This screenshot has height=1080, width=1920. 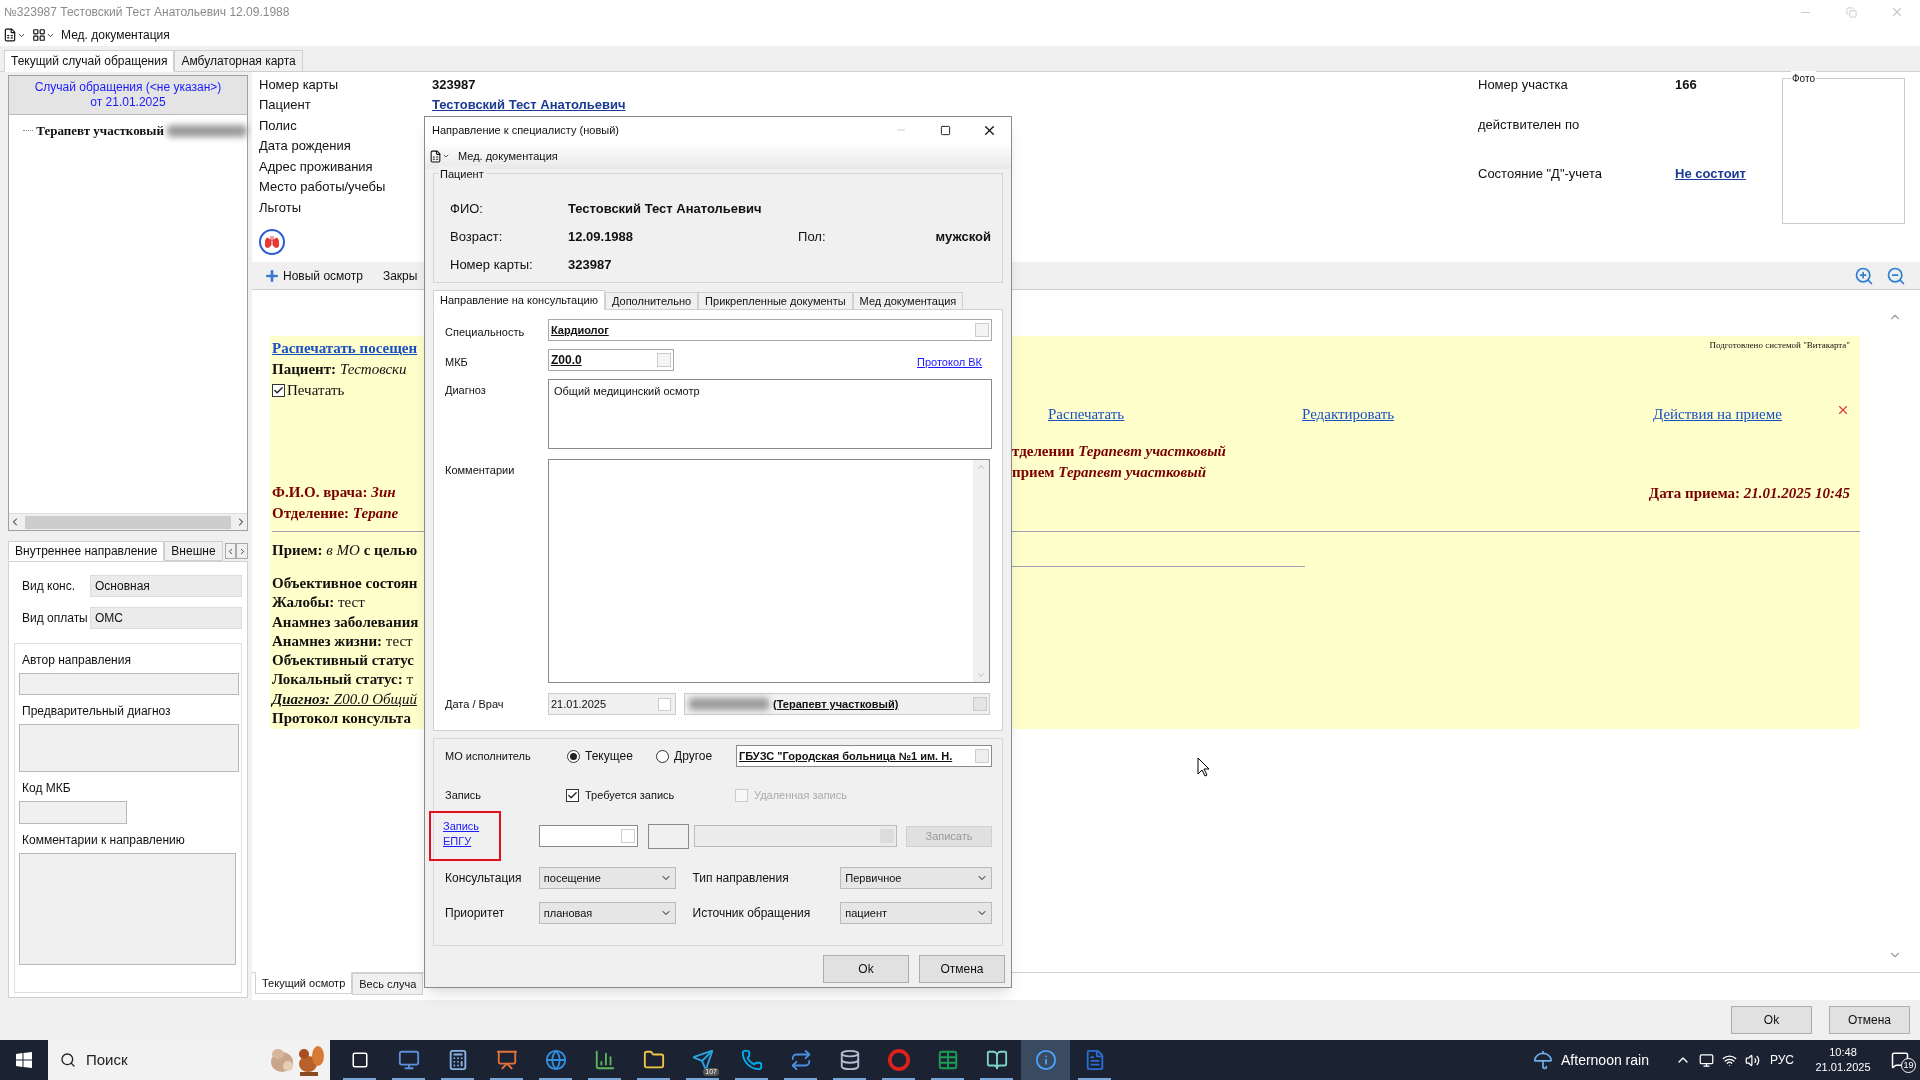 I want to click on scrollbar-thumb, so click(x=128, y=522).